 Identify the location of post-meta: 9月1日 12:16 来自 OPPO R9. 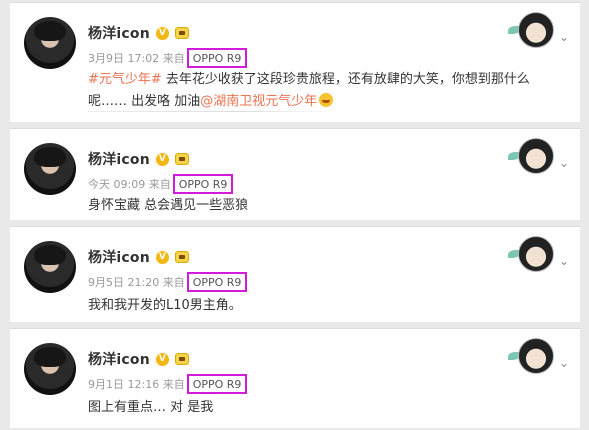
(168, 384).